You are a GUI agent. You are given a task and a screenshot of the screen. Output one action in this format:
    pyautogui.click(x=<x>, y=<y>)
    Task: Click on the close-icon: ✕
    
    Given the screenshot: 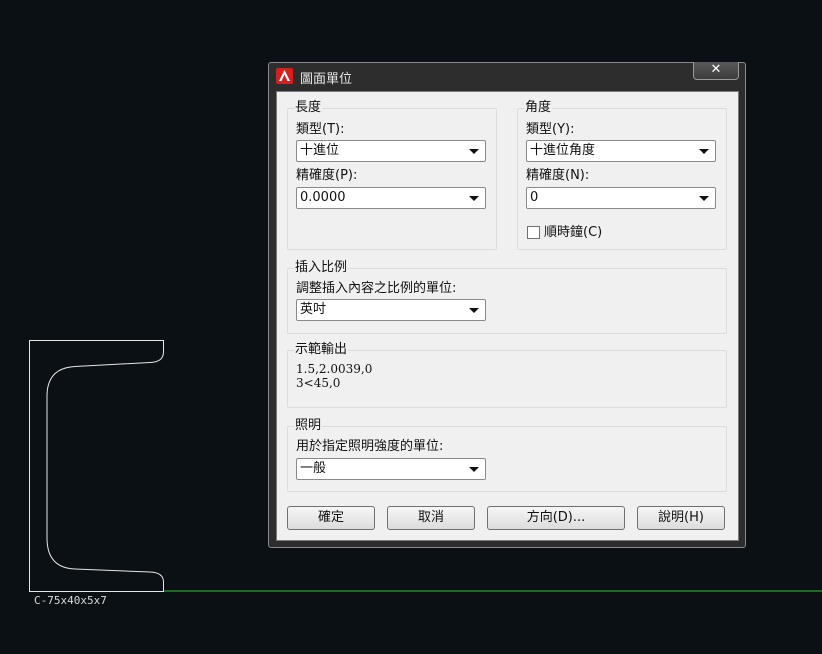 What is the action you would take?
    pyautogui.click(x=716, y=69)
    